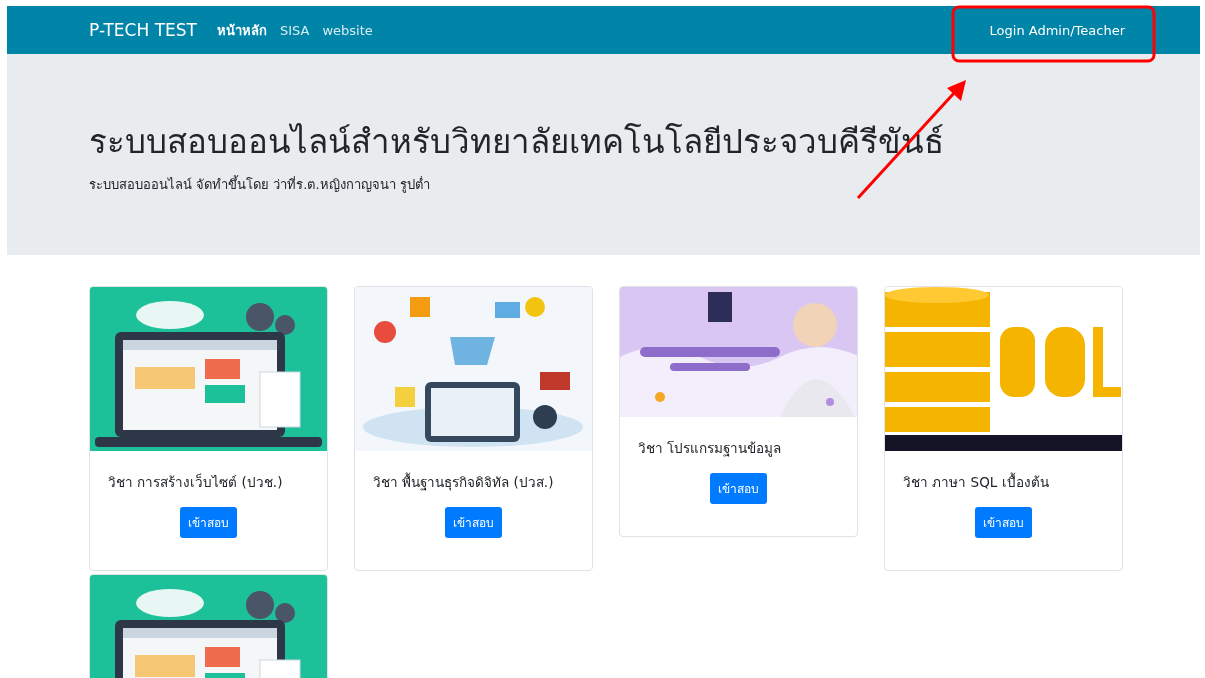 This screenshot has width=1205, height=678. Describe the element at coordinates (1057, 30) in the screenshot. I see `login-link: Login Admin/Teacher` at that location.